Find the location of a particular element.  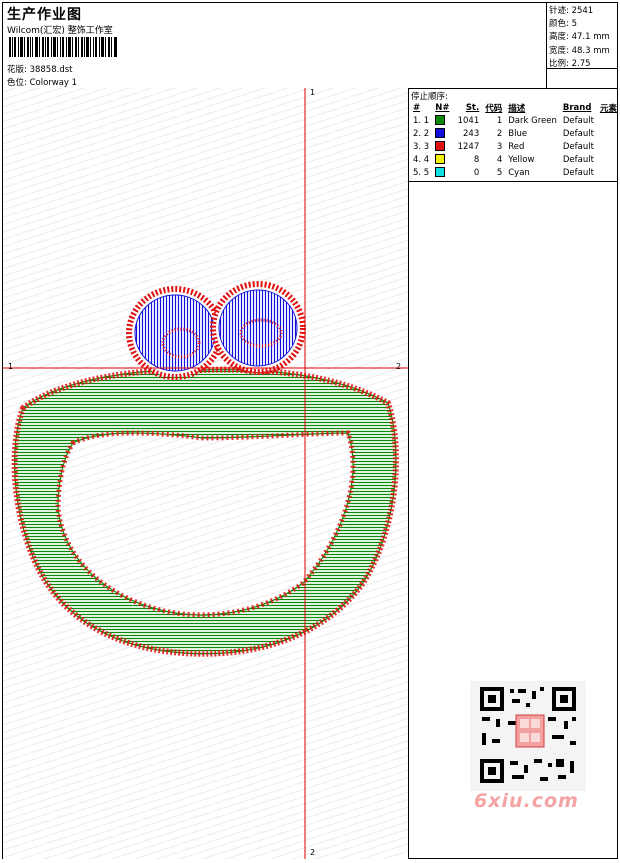

panel-divider is located at coordinates (408, 473).